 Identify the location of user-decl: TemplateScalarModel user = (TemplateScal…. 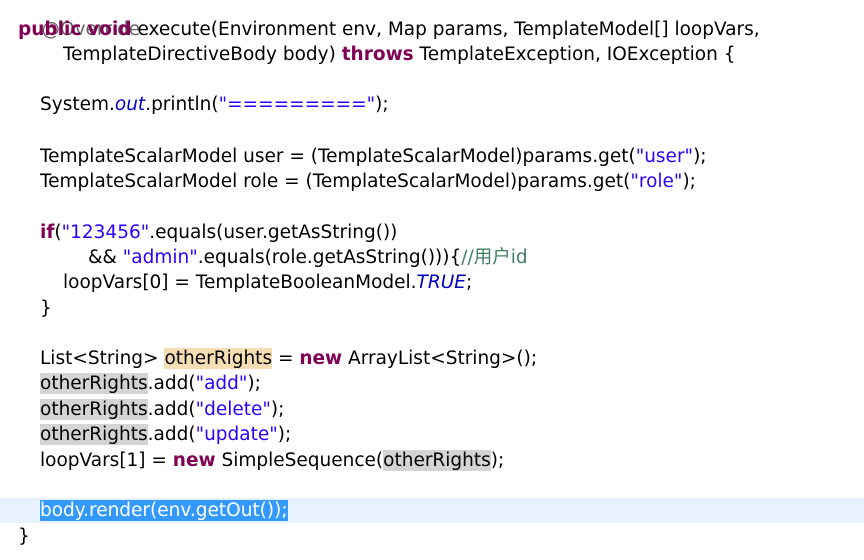
(338, 156).